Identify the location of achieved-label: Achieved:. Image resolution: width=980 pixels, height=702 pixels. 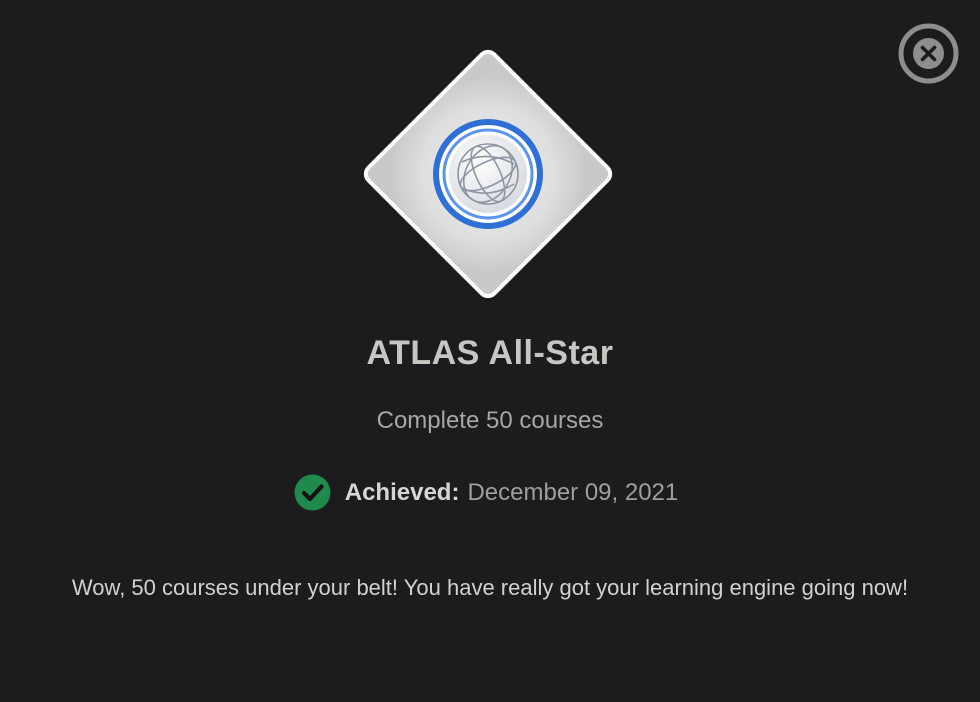
(402, 492).